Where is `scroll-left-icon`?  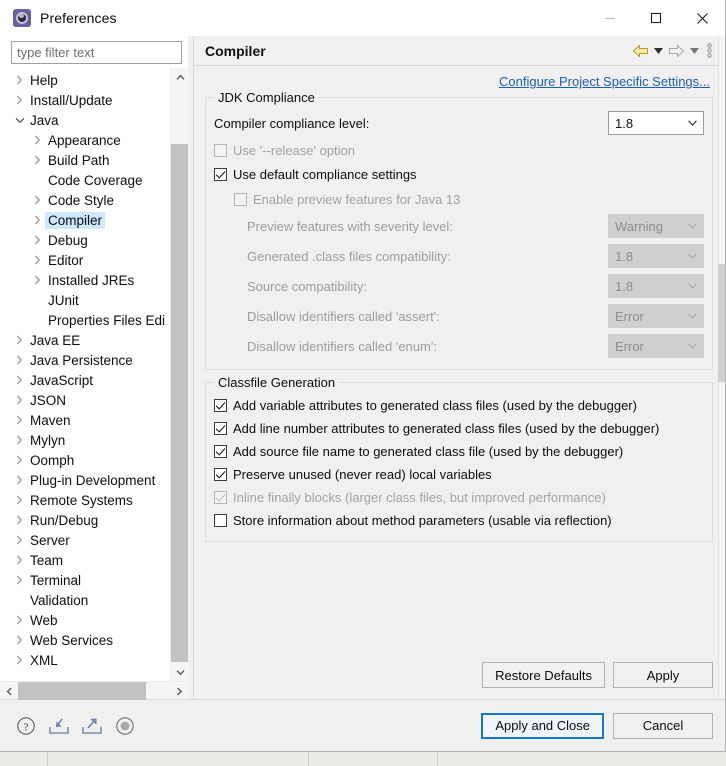
scroll-left-icon is located at coordinates (9, 691).